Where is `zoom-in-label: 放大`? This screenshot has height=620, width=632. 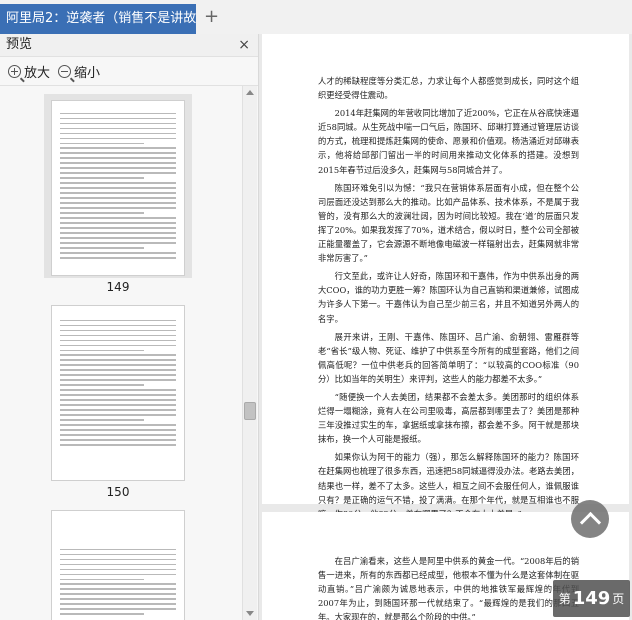 zoom-in-label: 放大 is located at coordinates (37, 73).